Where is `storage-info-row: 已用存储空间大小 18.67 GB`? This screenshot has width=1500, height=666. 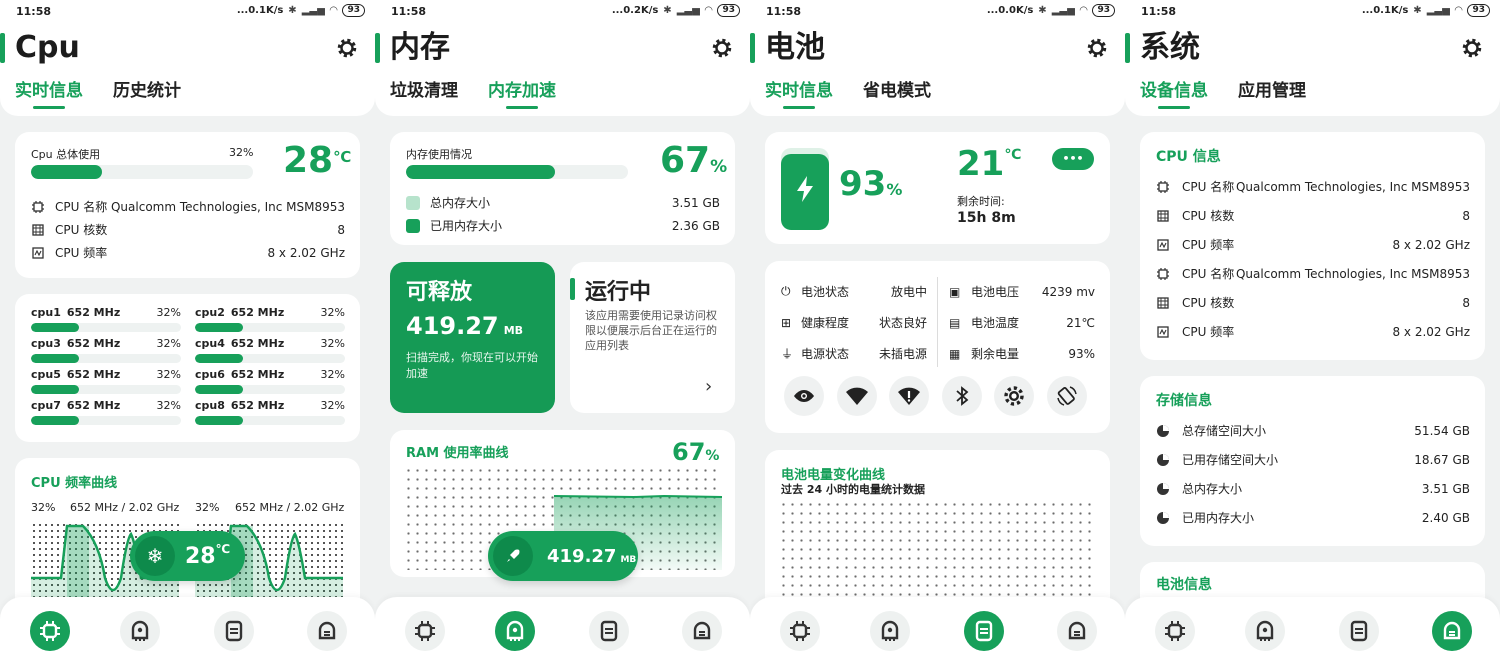 storage-info-row: 已用存储空间大小 18.67 GB is located at coordinates (1313, 459).